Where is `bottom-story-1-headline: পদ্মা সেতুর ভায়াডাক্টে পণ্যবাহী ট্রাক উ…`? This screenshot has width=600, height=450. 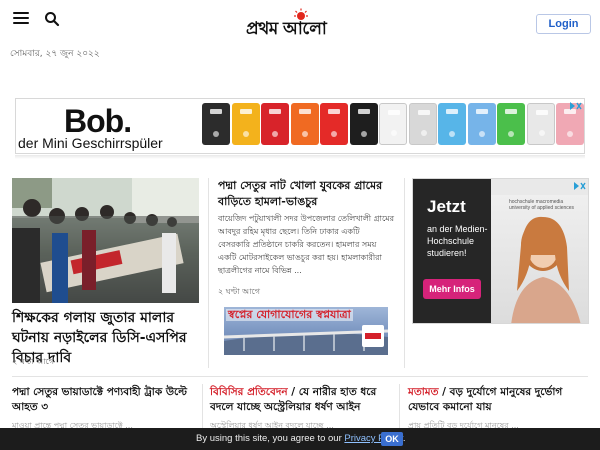 bottom-story-1-headline: পদ্মা সেতুর ভায়াডাক্টে পণ্যবাহী ট্রাক উ… is located at coordinates (101, 400).